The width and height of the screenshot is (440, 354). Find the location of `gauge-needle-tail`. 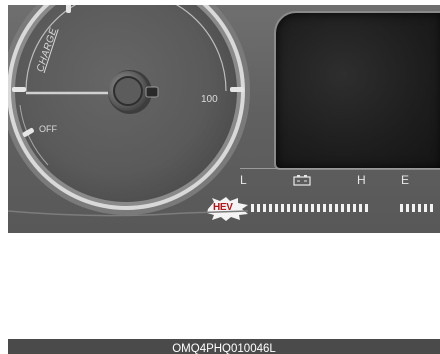

gauge-needle-tail is located at coordinates (152, 92).